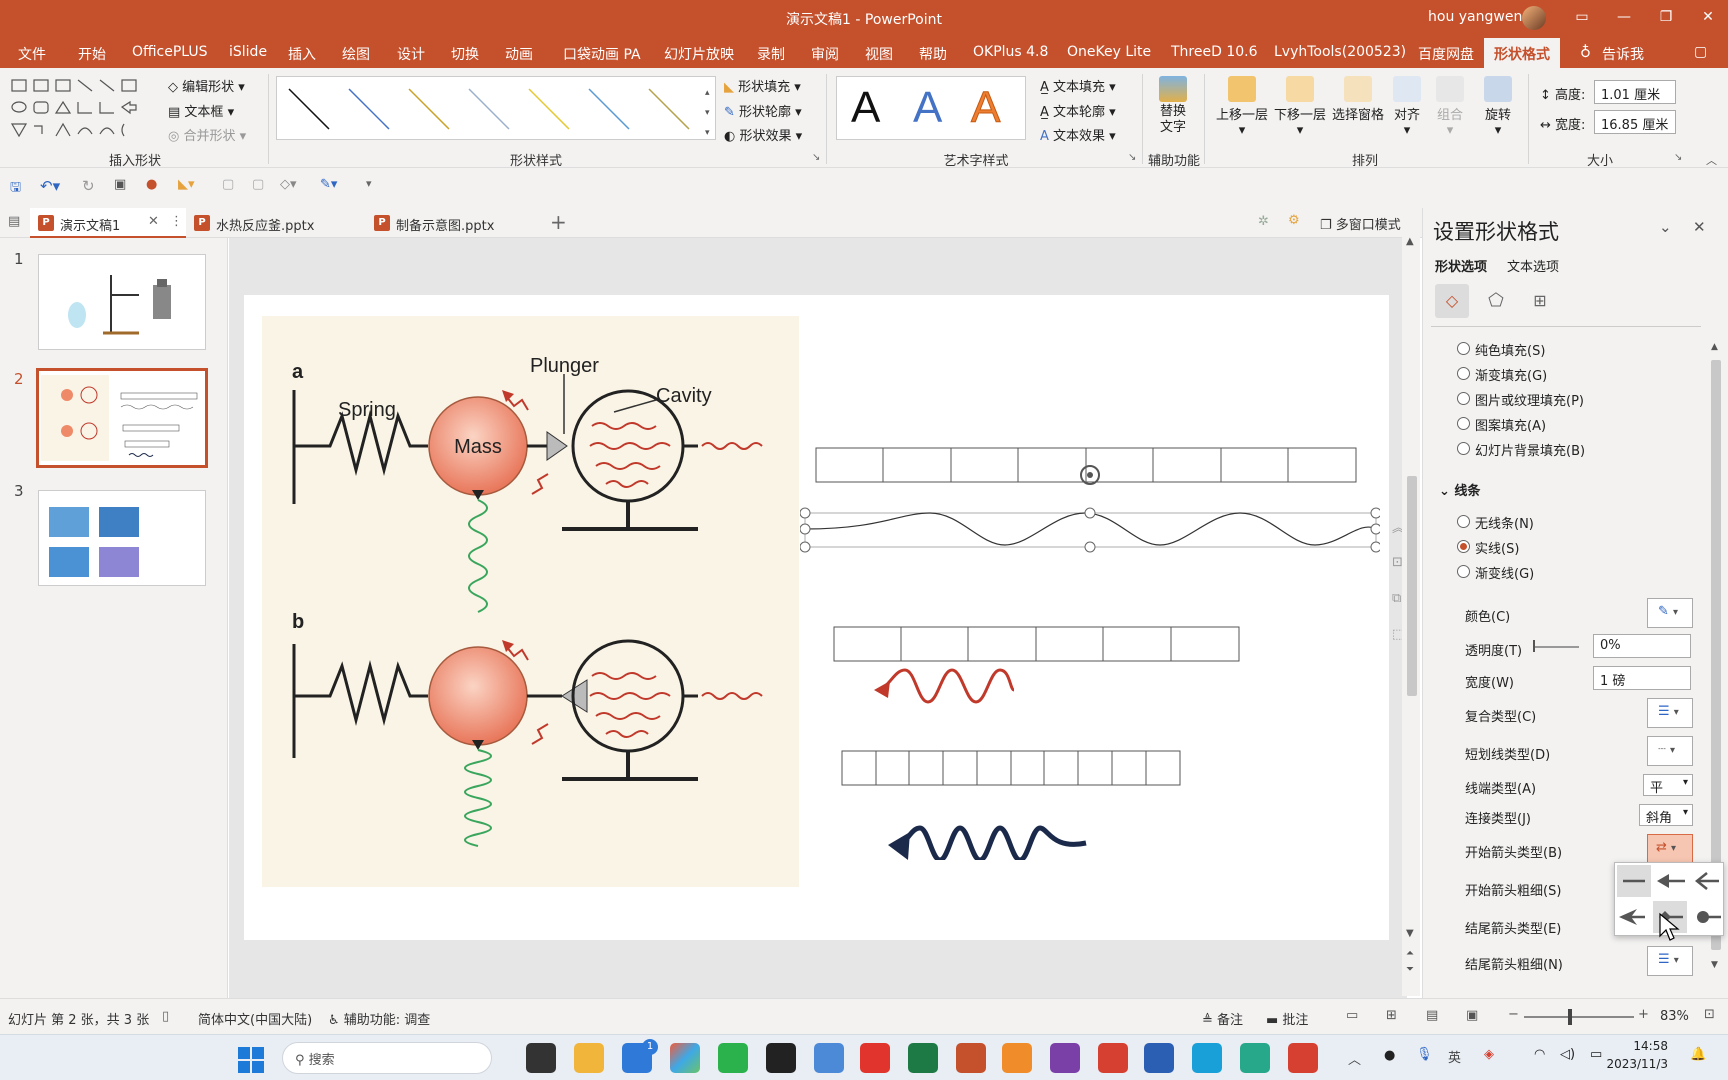 The width and height of the screenshot is (1728, 1080). I want to click on add-tab-button: +, so click(558, 222).